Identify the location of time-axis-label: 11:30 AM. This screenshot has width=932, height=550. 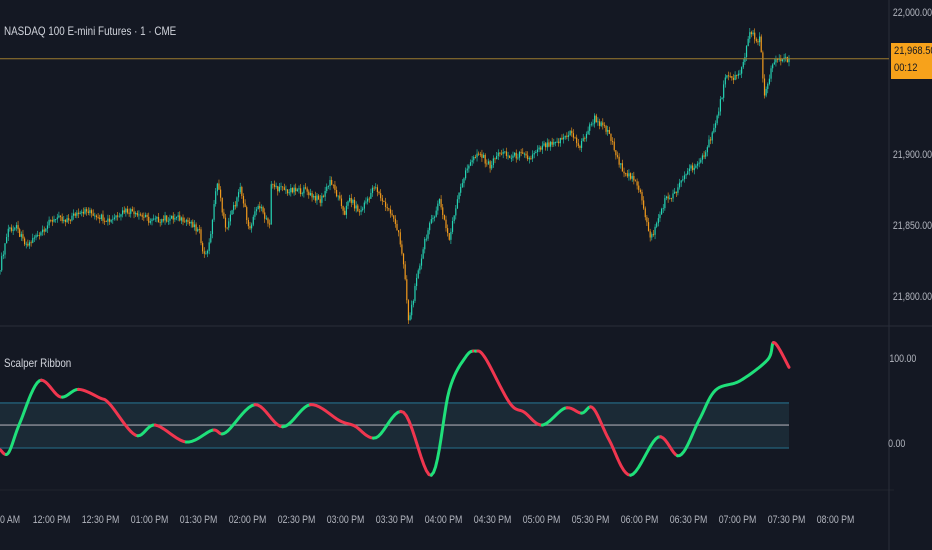
(10, 520).